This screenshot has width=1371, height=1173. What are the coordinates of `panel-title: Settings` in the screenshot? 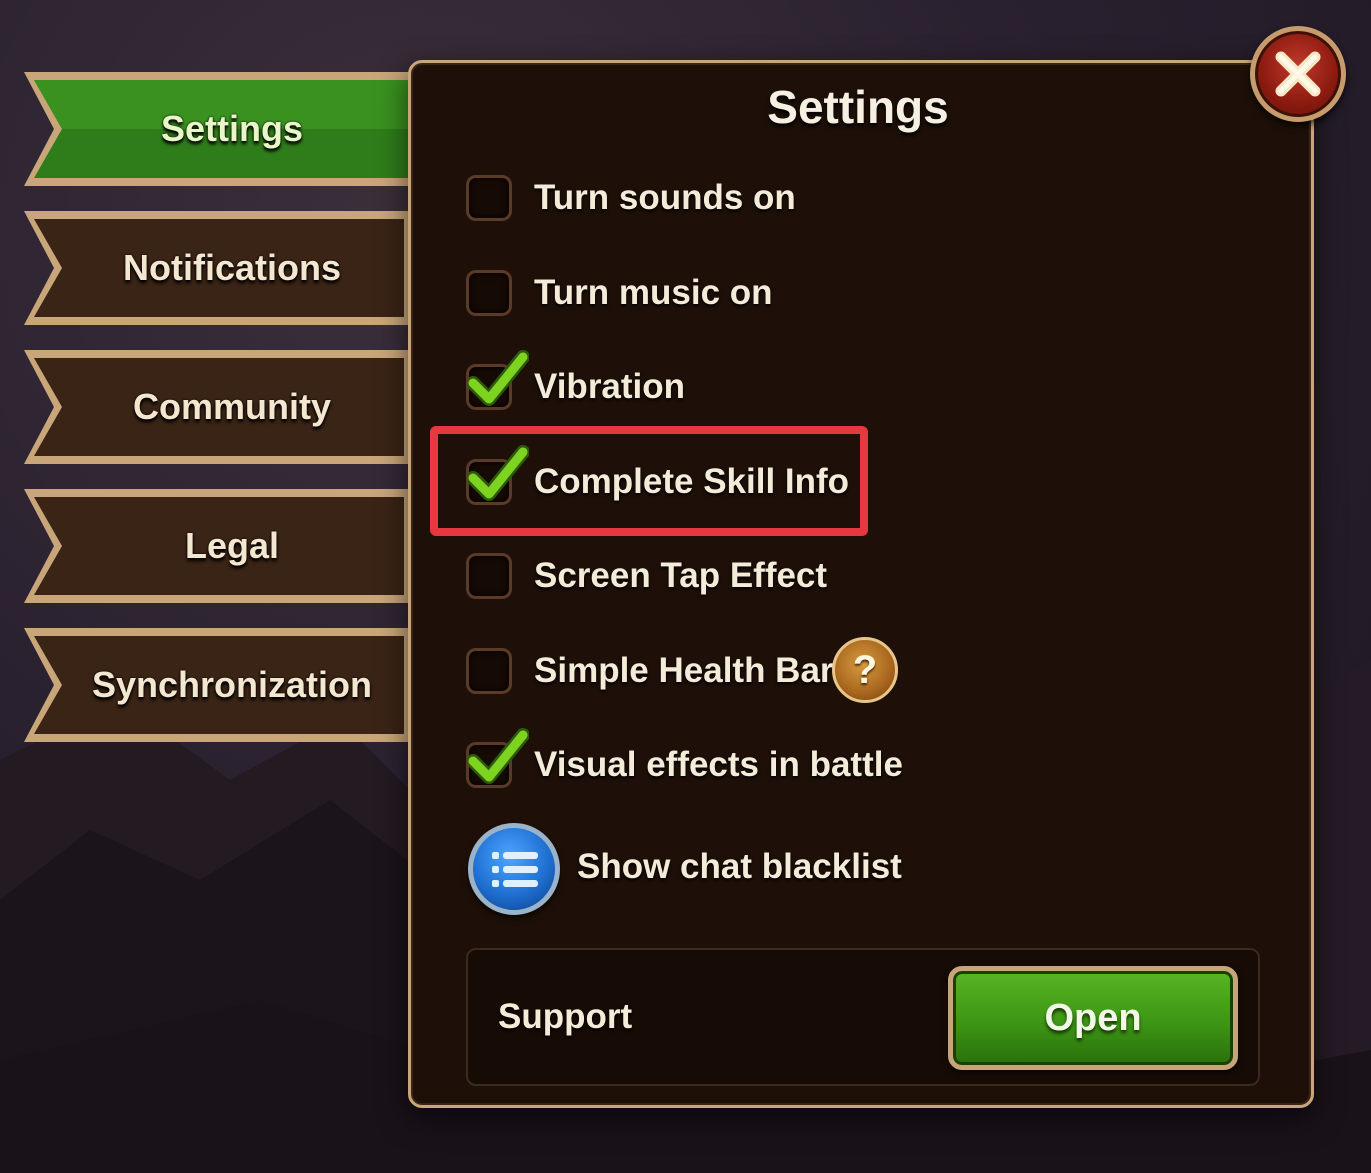 It's located at (858, 107).